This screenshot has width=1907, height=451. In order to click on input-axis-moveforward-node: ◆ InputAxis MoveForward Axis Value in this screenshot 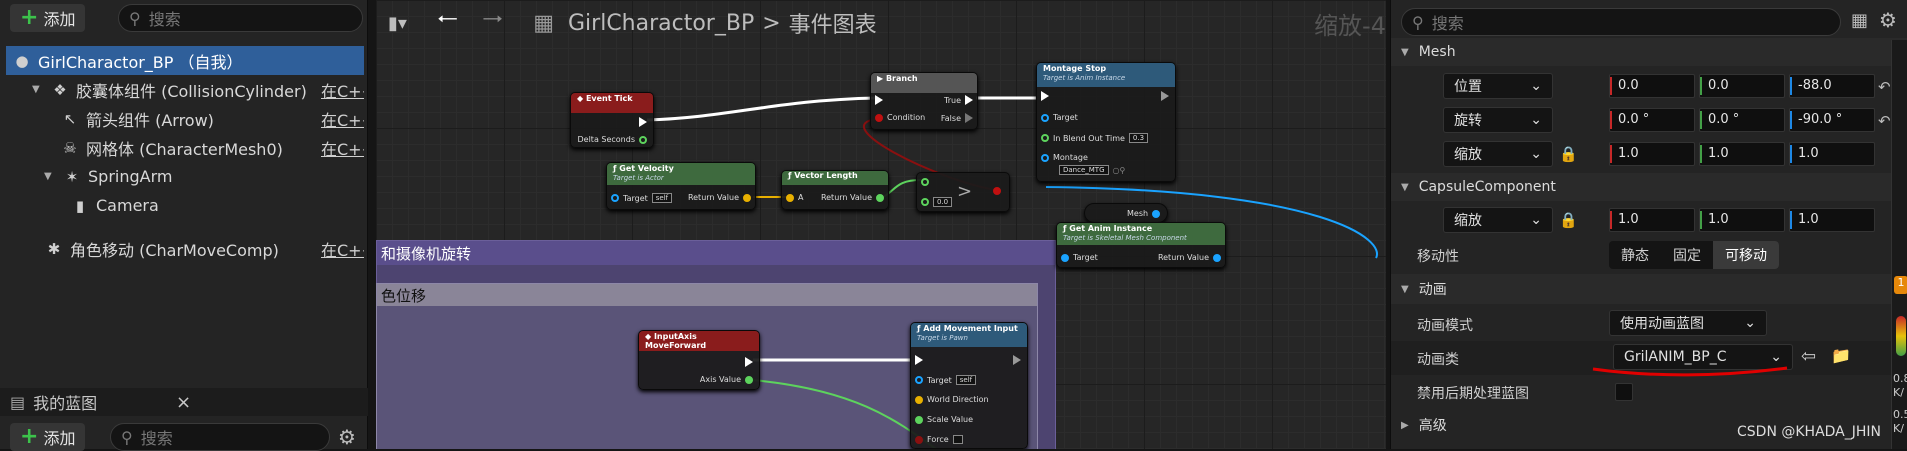, I will do `click(699, 360)`.